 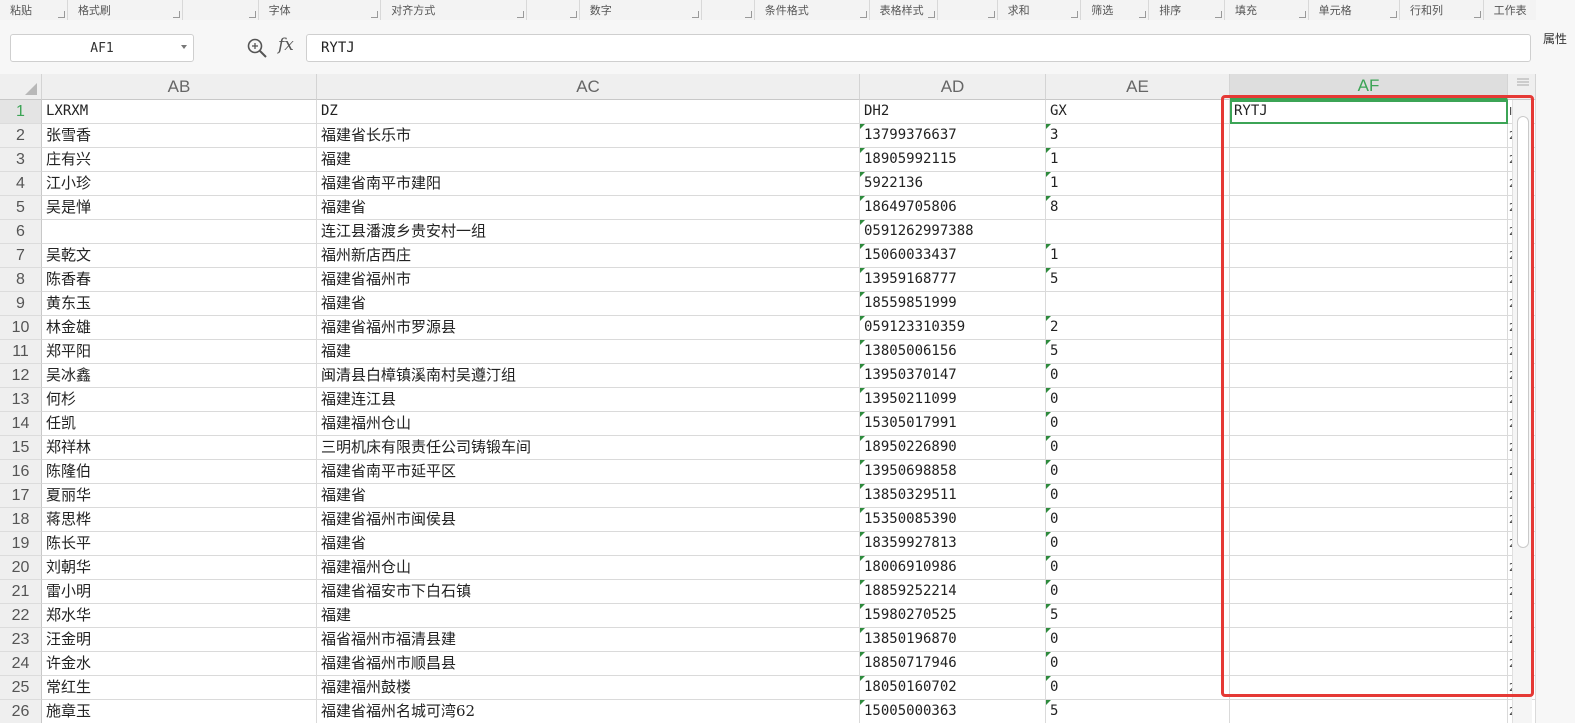 What do you see at coordinates (588, 400) in the screenshot?
I see `cell-ac: 福建连江县` at bounding box center [588, 400].